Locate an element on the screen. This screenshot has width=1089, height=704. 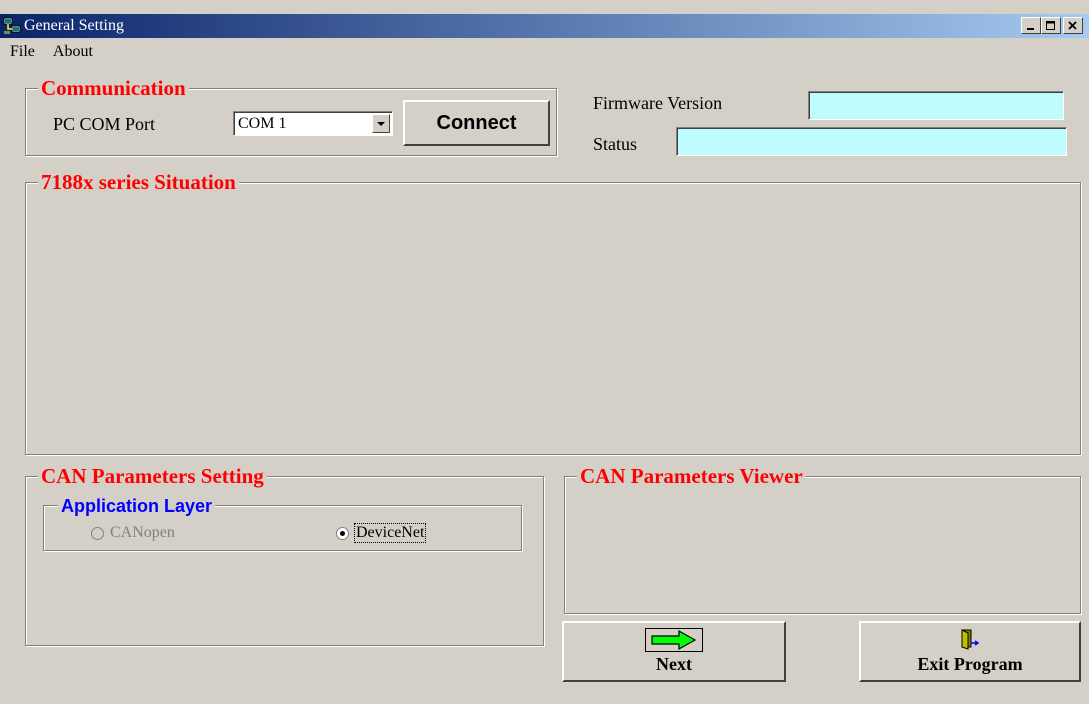
connect-label: Connect is located at coordinates (476, 122).